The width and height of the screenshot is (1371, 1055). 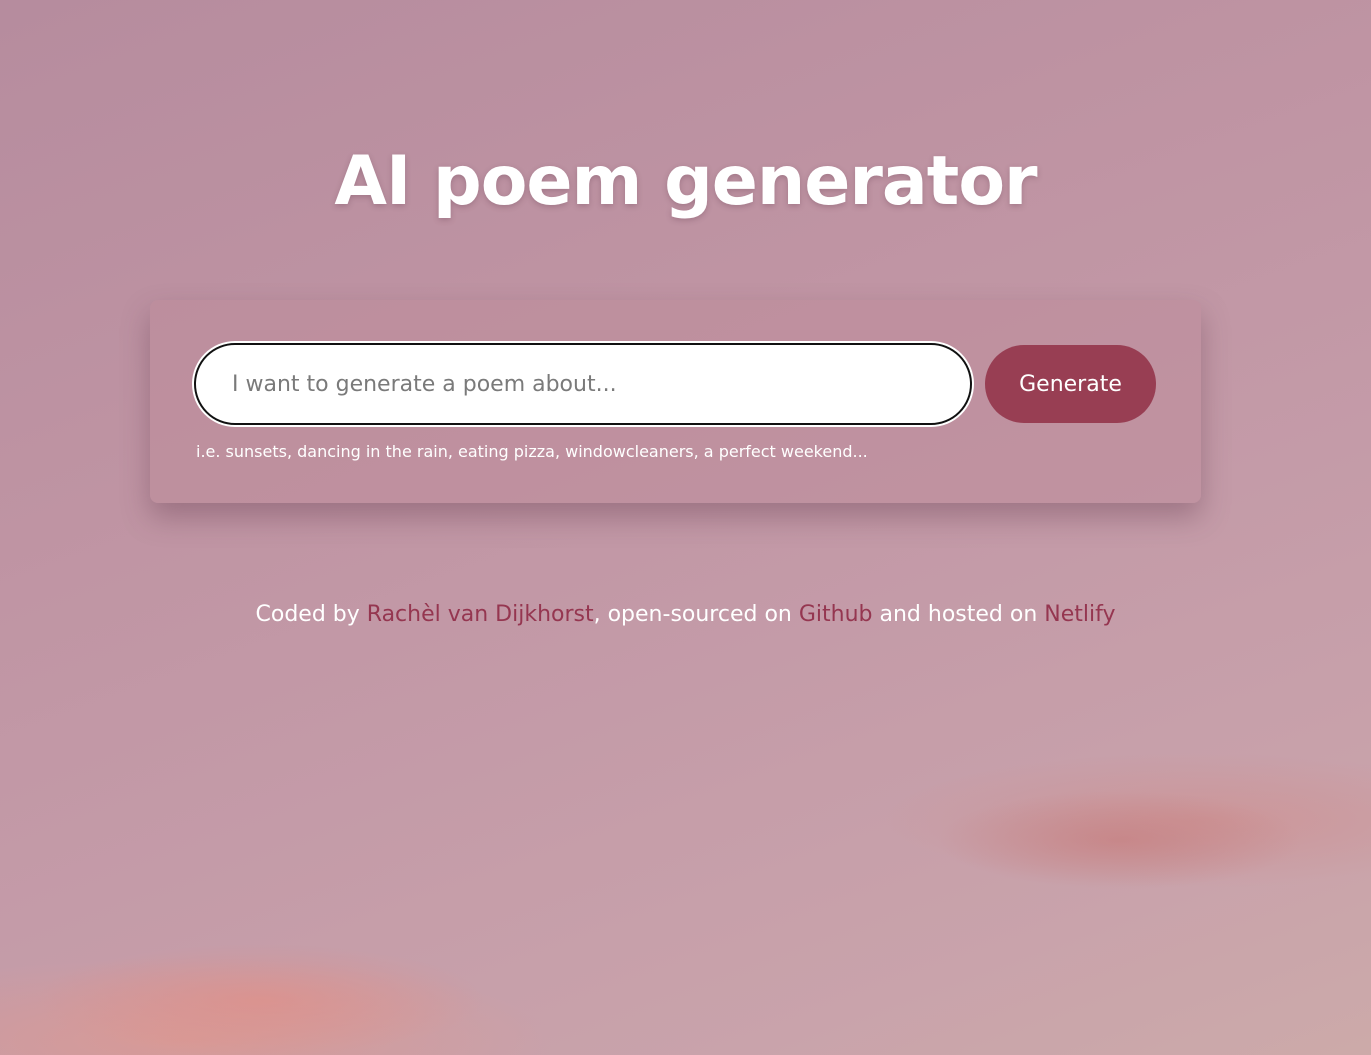 What do you see at coordinates (1070, 384) in the screenshot?
I see `generate-button: Generate` at bounding box center [1070, 384].